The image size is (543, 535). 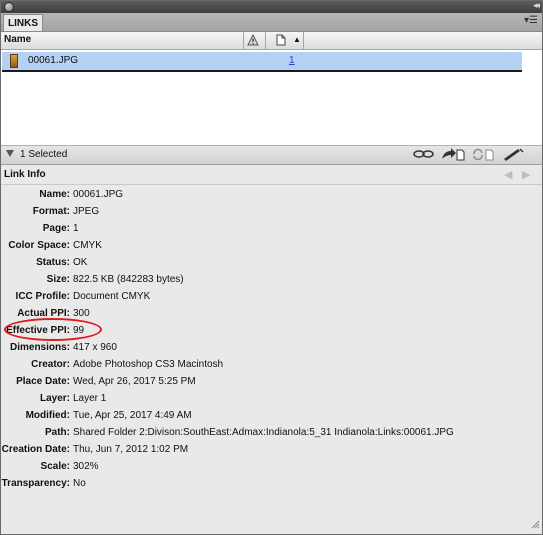 What do you see at coordinates (297, 39) in the screenshot?
I see `sort-ascending-icon: ▲` at bounding box center [297, 39].